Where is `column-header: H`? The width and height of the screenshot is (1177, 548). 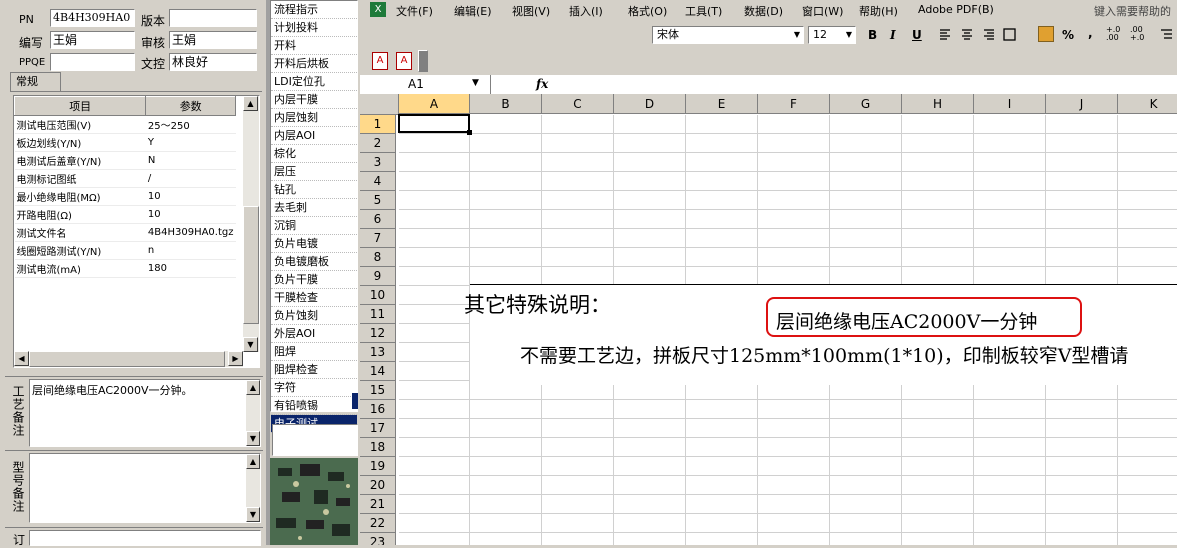
column-header: H is located at coordinates (938, 104).